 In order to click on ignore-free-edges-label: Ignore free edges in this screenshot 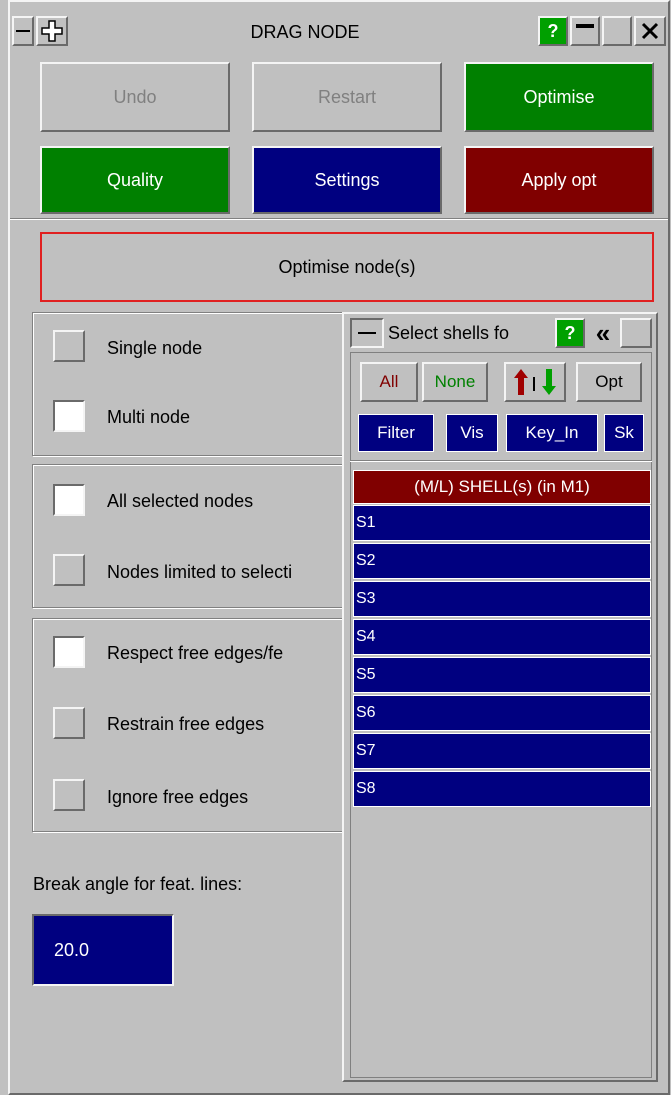, I will do `click(178, 797)`.